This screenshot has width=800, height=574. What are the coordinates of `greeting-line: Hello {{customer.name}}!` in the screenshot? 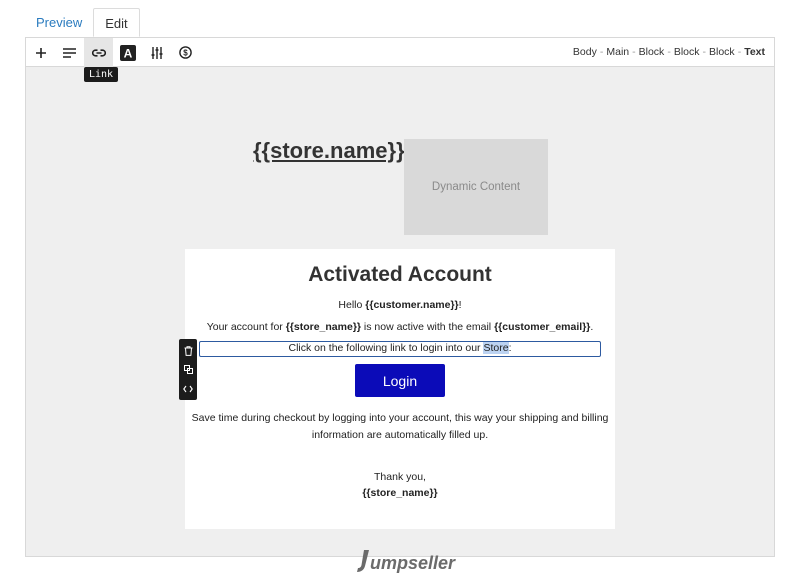 It's located at (400, 305).